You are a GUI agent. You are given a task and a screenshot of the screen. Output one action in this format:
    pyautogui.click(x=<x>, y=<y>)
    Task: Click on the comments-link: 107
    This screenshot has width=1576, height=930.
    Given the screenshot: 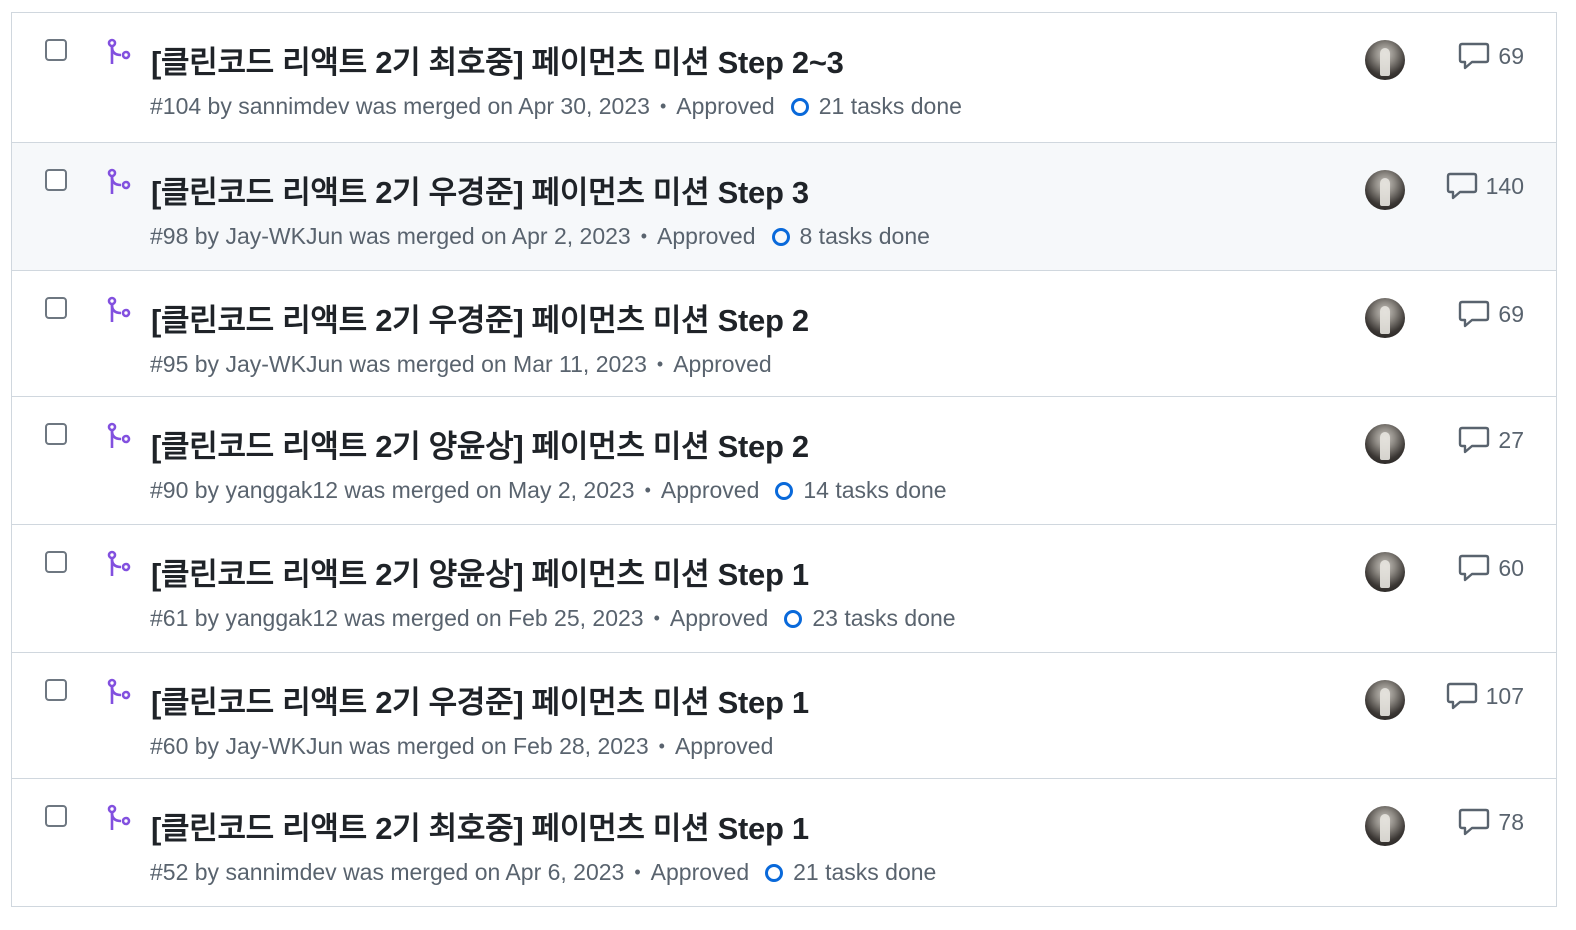 What is the action you would take?
    pyautogui.click(x=1485, y=696)
    